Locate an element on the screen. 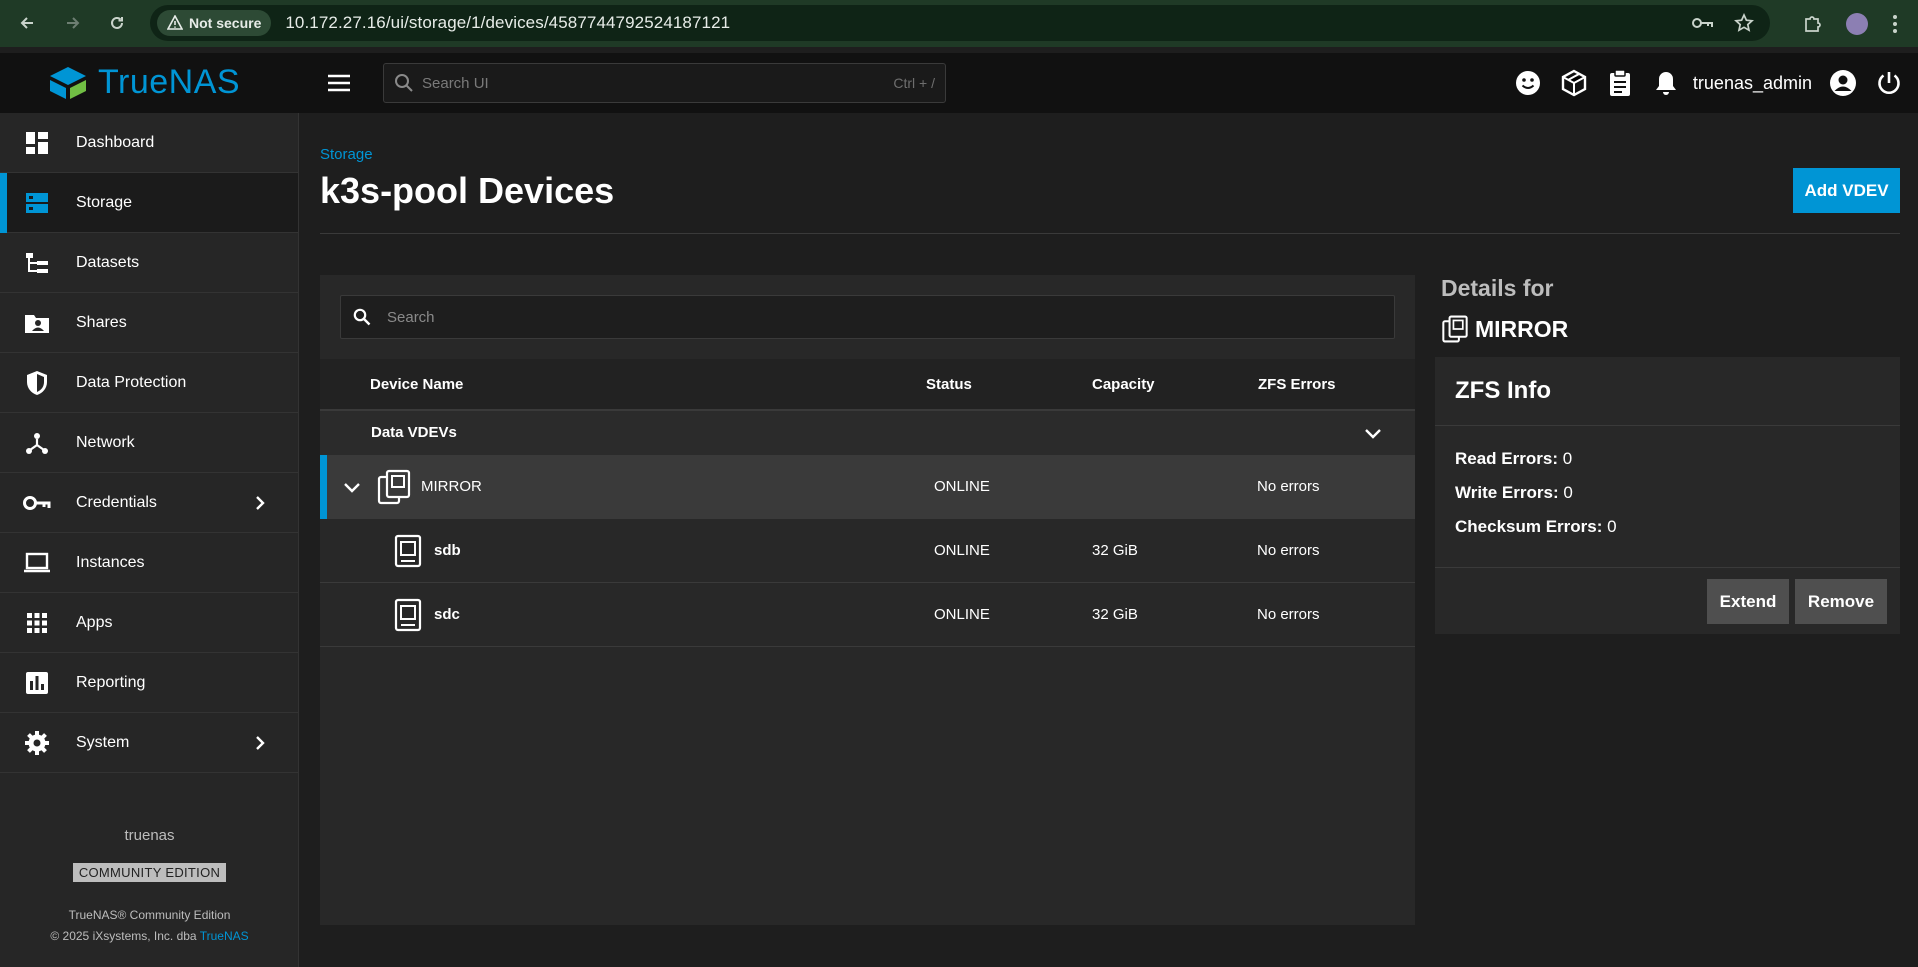 Image resolution: width=1918 pixels, height=967 pixels. sidebar-item-label: Shares is located at coordinates (101, 322).